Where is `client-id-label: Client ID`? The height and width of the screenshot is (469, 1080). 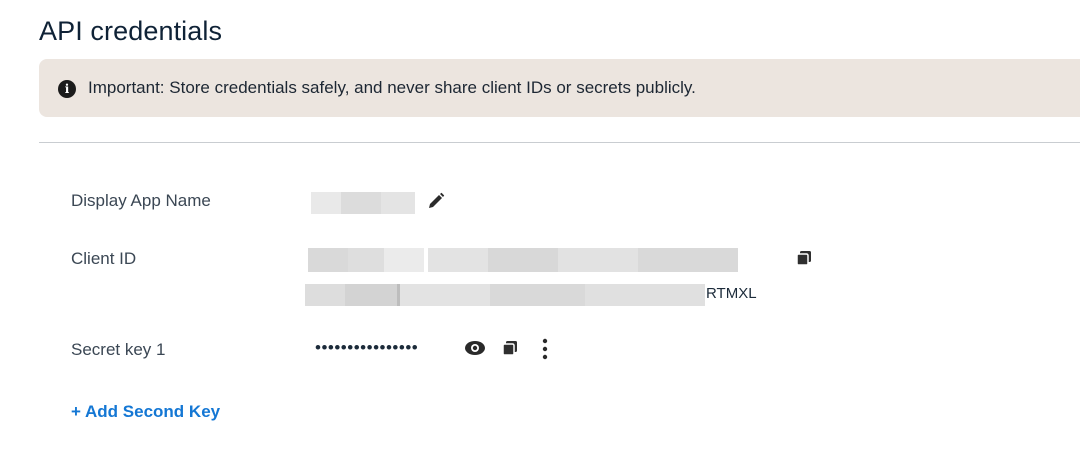 client-id-label: Client ID is located at coordinates (104, 258).